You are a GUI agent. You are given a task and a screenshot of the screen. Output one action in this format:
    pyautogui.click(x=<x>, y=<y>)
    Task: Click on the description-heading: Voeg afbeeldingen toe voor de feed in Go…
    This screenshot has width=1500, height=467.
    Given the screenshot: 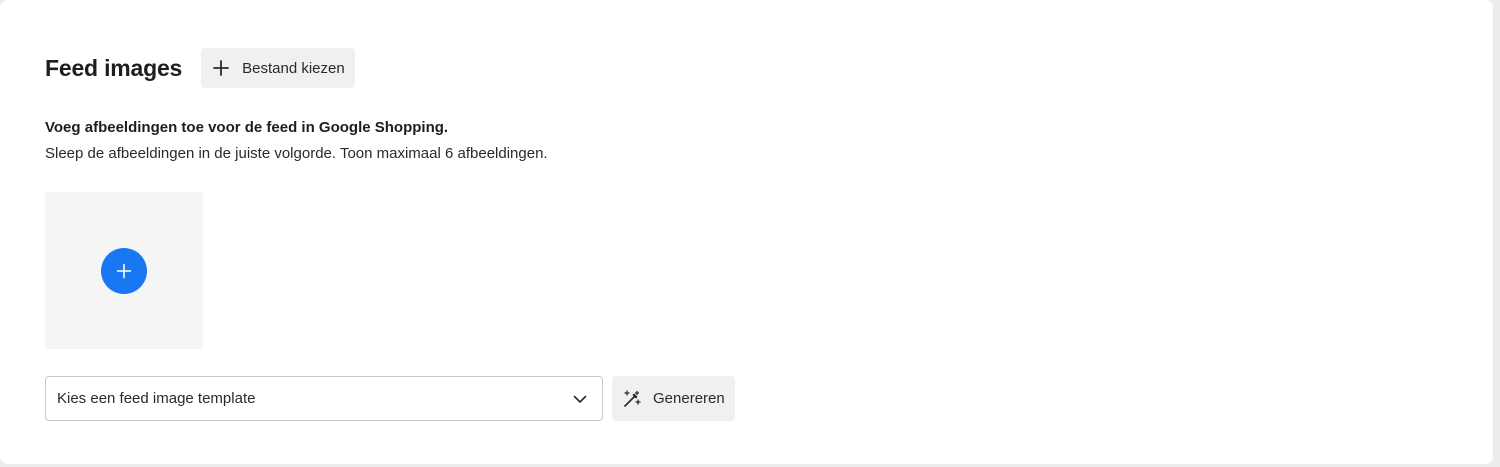 What is the action you would take?
    pyautogui.click(x=247, y=127)
    